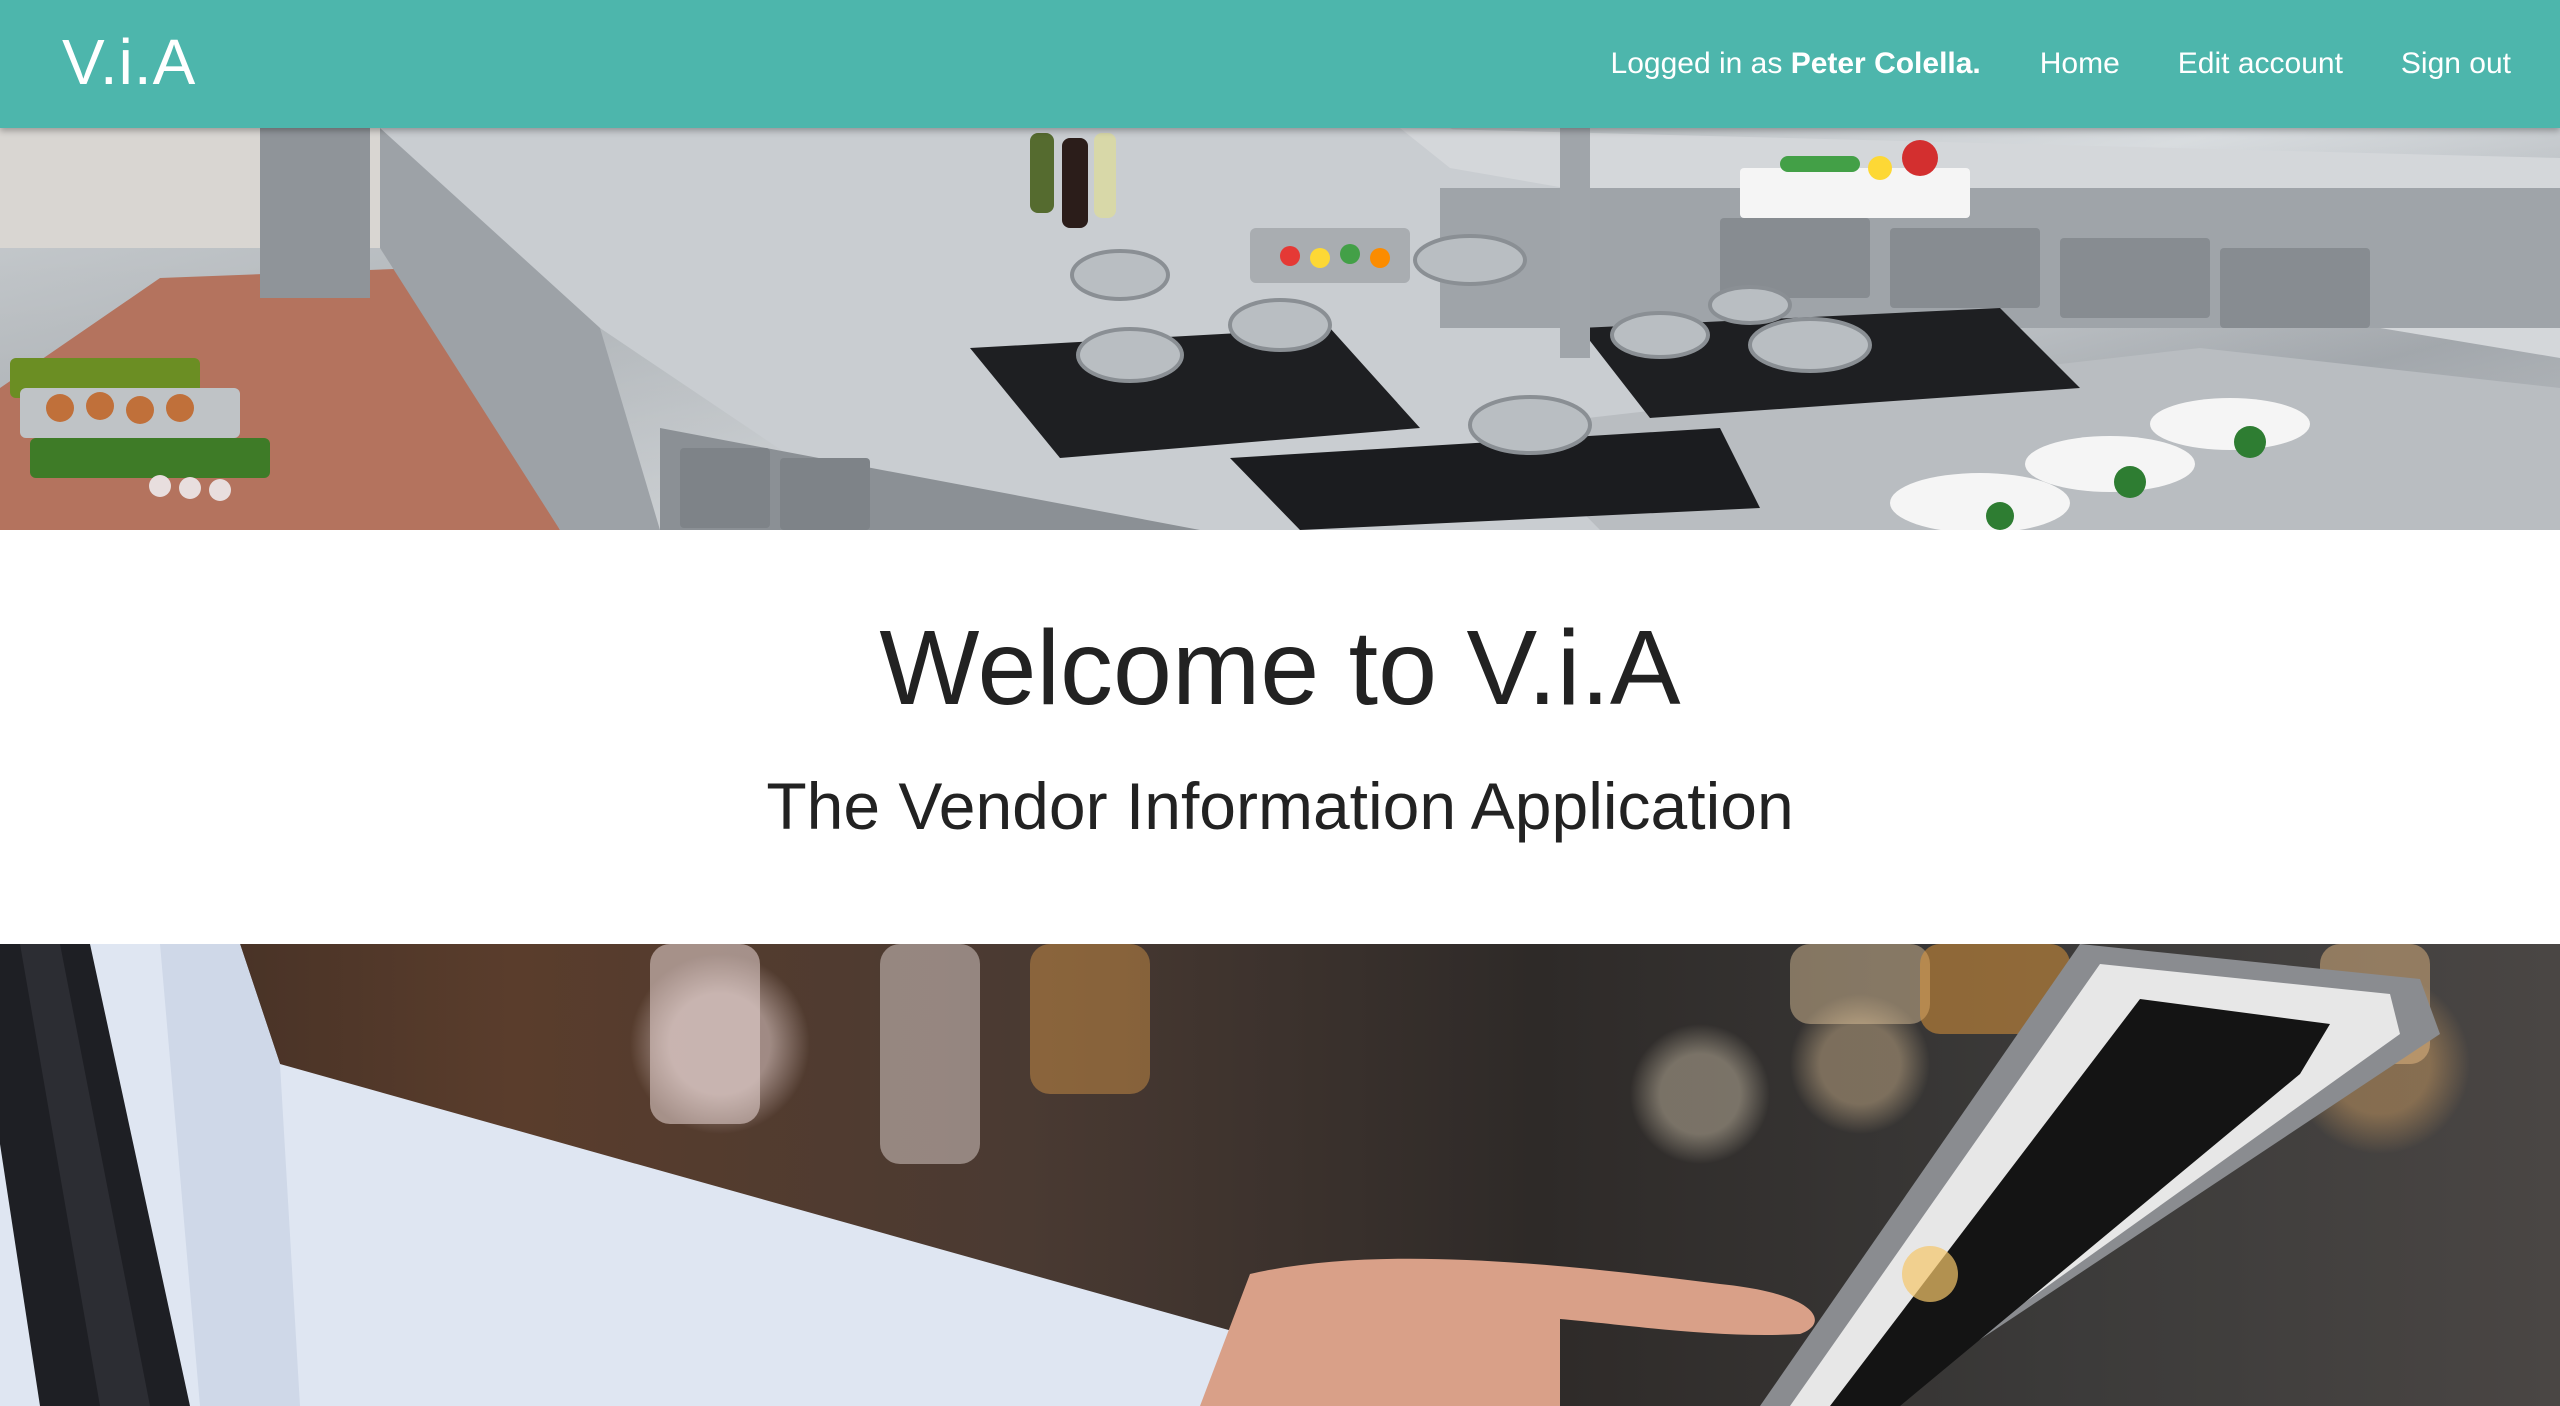 The height and width of the screenshot is (1406, 2560). What do you see at coordinates (1280, 806) in the screenshot?
I see `welcome-subtitle: The Vendor Information Application` at bounding box center [1280, 806].